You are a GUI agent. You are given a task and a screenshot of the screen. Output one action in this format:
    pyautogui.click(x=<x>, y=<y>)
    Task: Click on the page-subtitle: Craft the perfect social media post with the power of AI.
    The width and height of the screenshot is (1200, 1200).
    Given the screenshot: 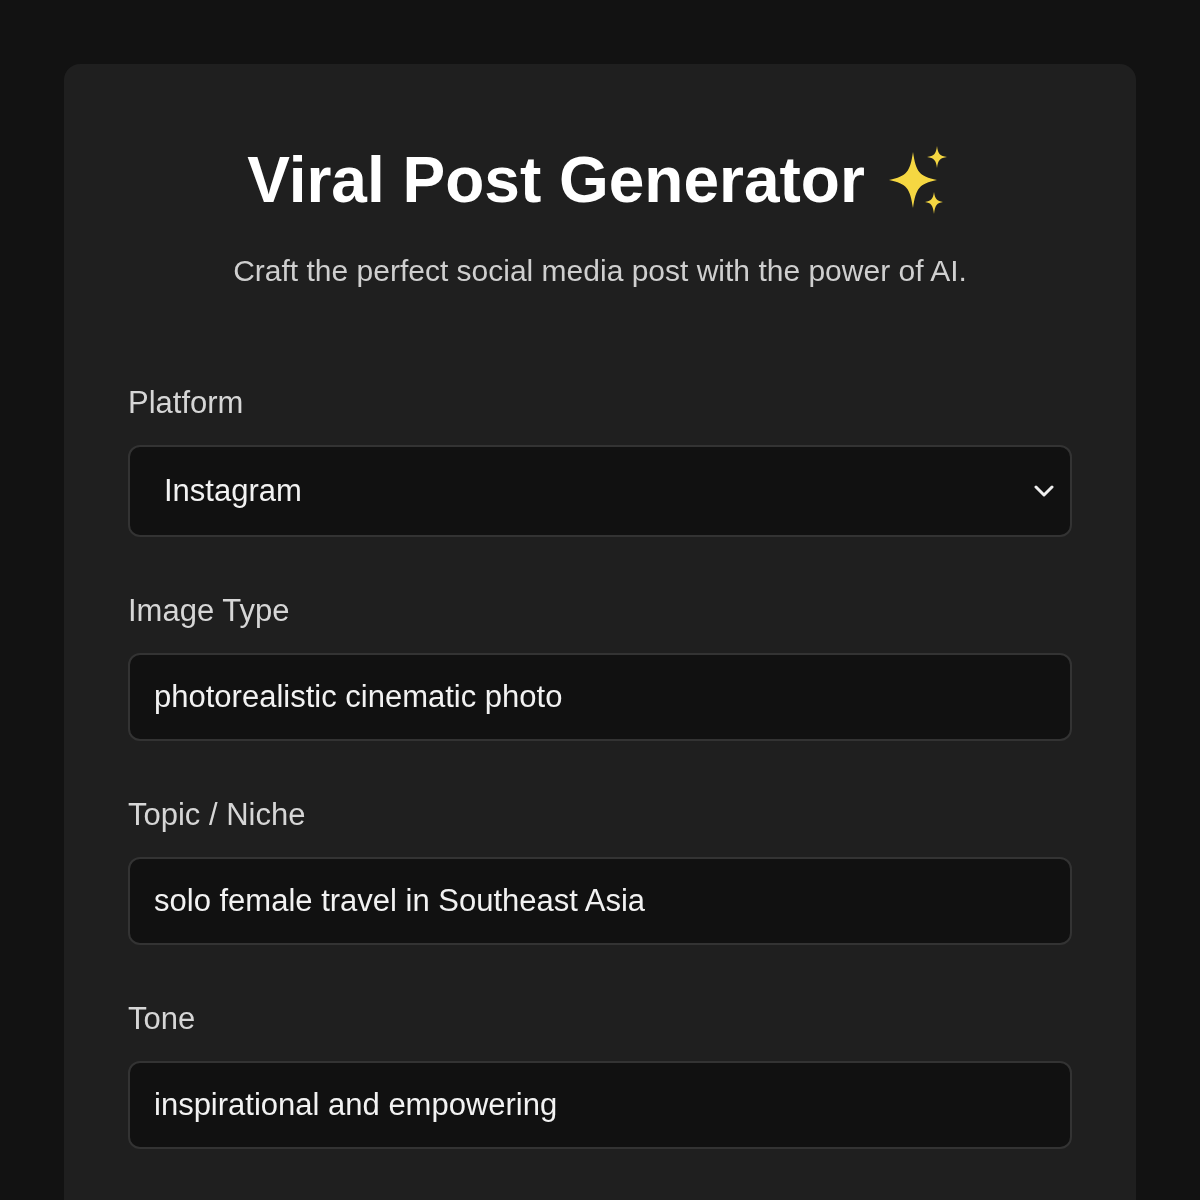 What is the action you would take?
    pyautogui.click(x=600, y=271)
    